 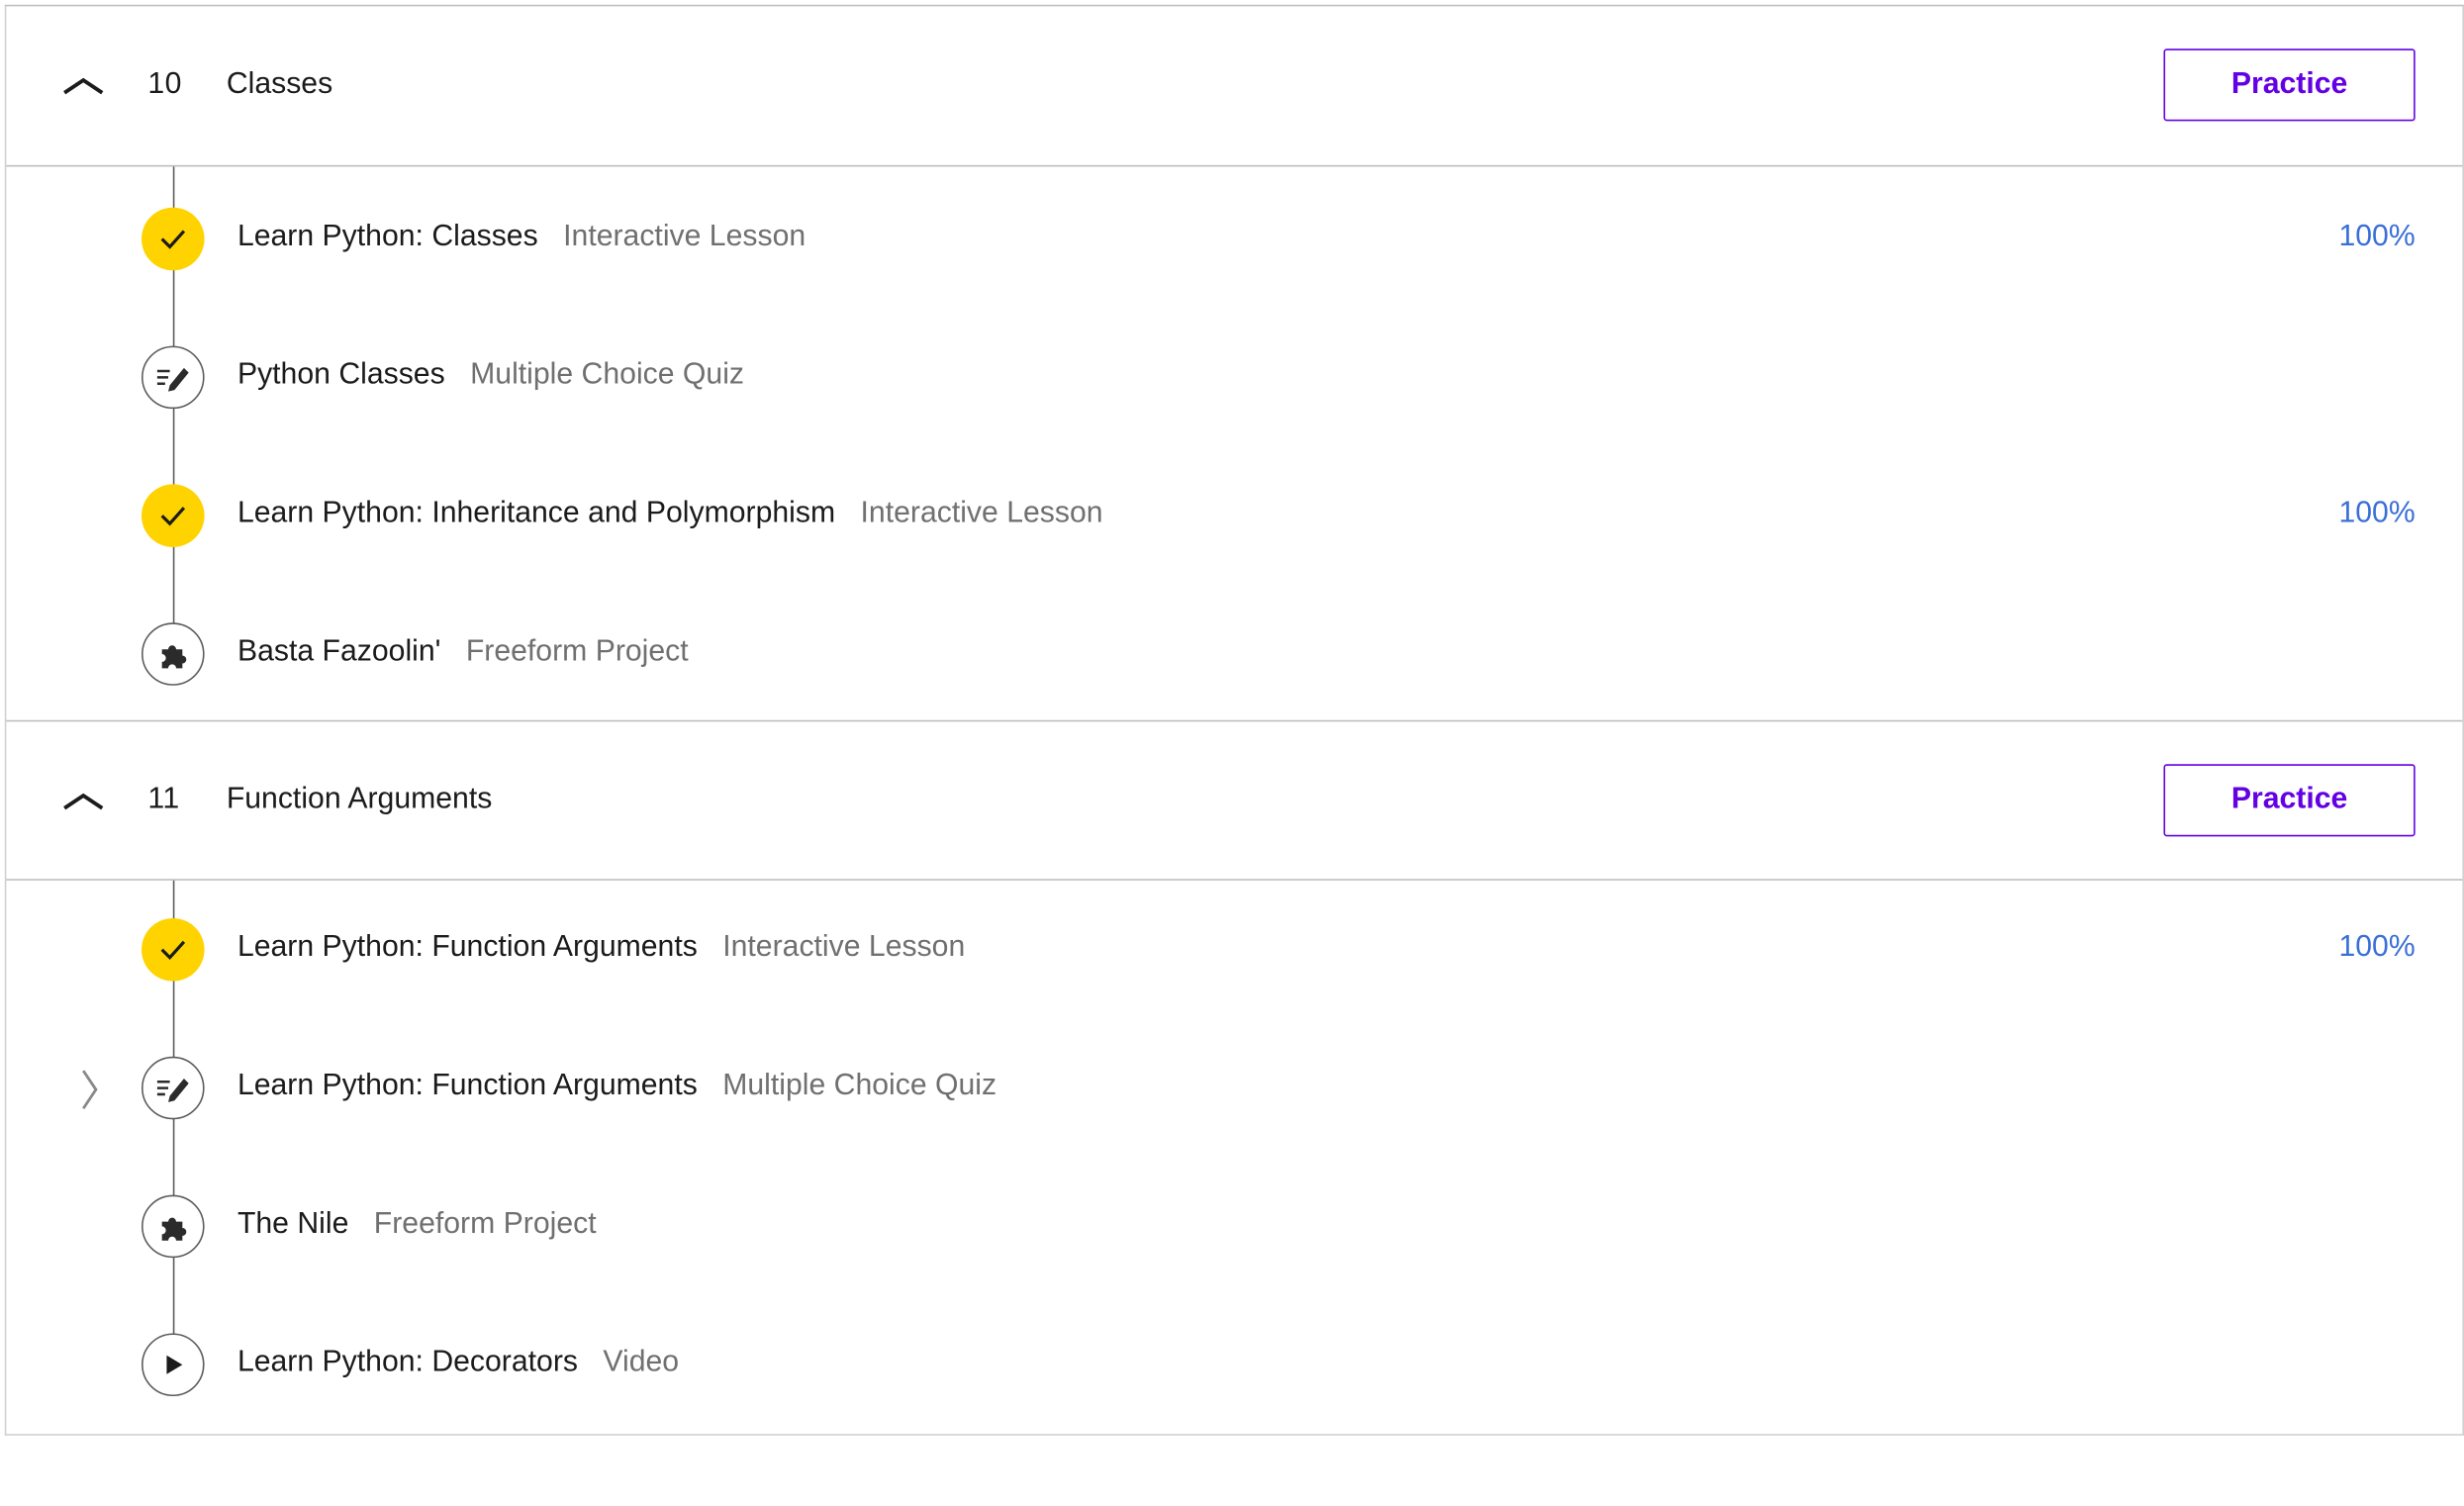 What do you see at coordinates (463, 652) in the screenshot?
I see `item-title: Basta Fazoolin' Freeform Project` at bounding box center [463, 652].